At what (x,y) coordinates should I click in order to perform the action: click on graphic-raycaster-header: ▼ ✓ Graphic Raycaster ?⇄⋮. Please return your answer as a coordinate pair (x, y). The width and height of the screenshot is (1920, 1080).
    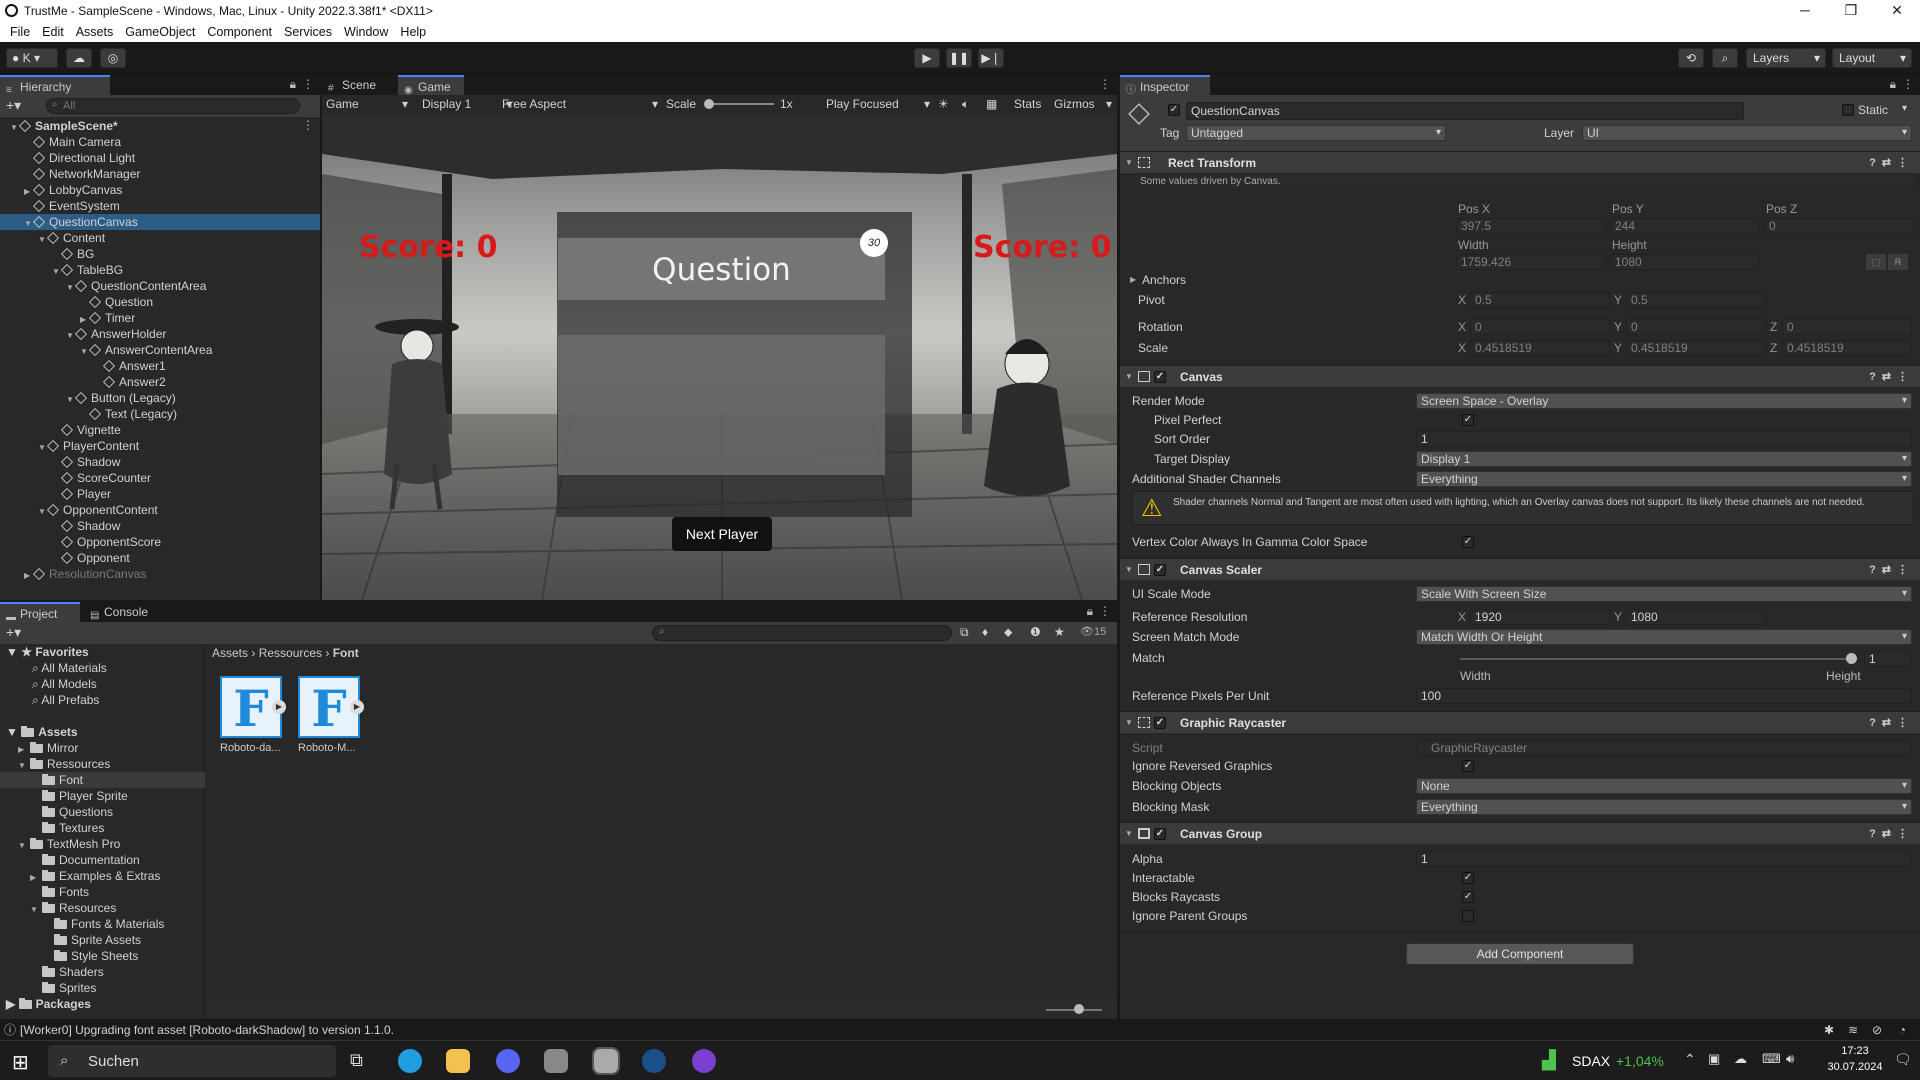
    Looking at the image, I should click on (1520, 722).